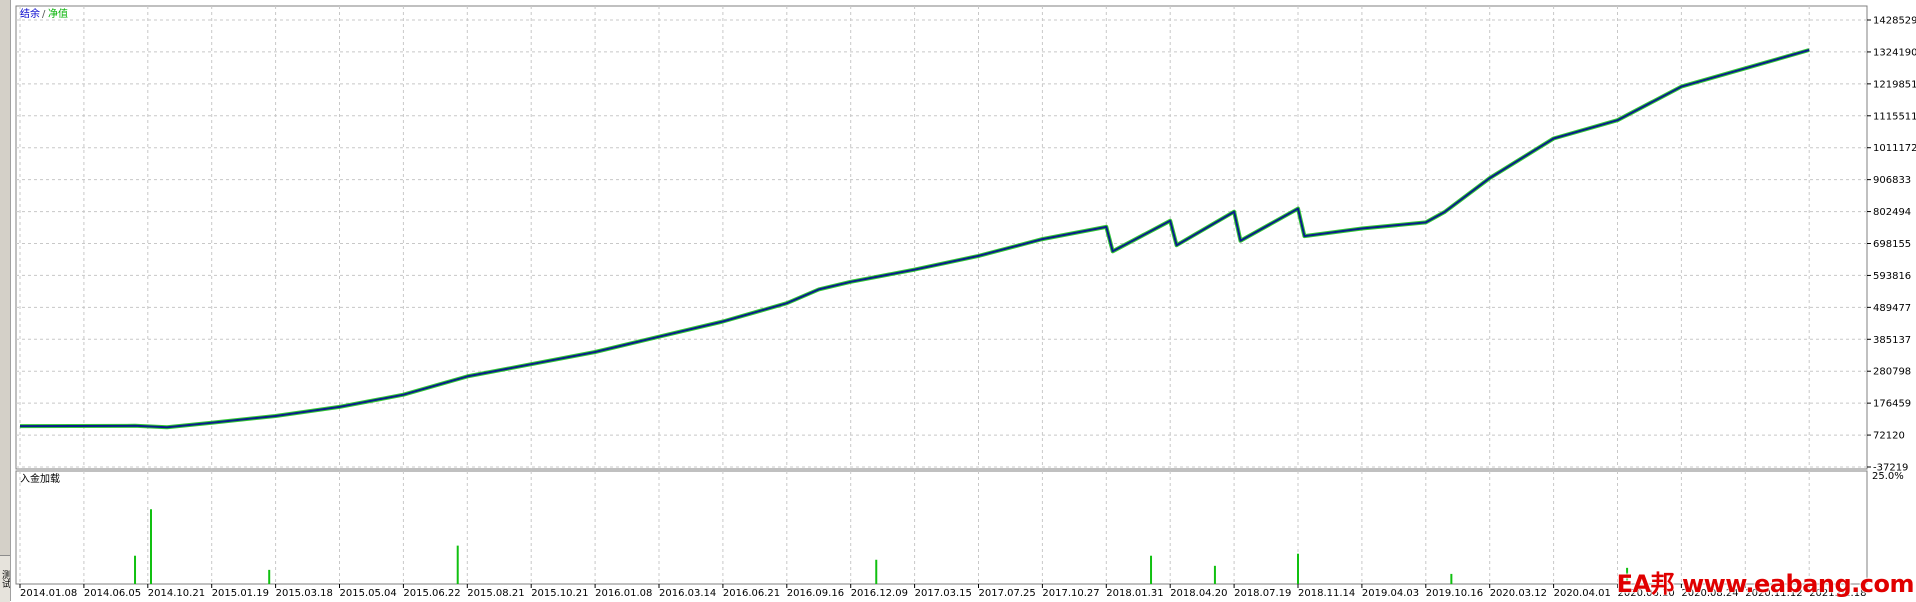  What do you see at coordinates (1518, 593) in the screenshot?
I see `x-tick-label: 2020.03.12` at bounding box center [1518, 593].